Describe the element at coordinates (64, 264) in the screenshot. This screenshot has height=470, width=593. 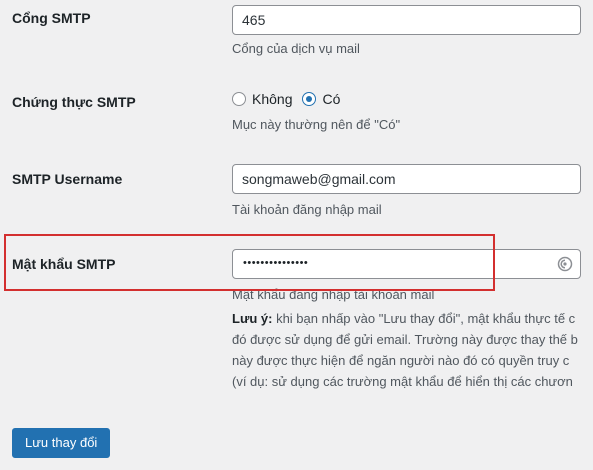
I see `smtp-password-label: Mật khẩu SMTP` at that location.